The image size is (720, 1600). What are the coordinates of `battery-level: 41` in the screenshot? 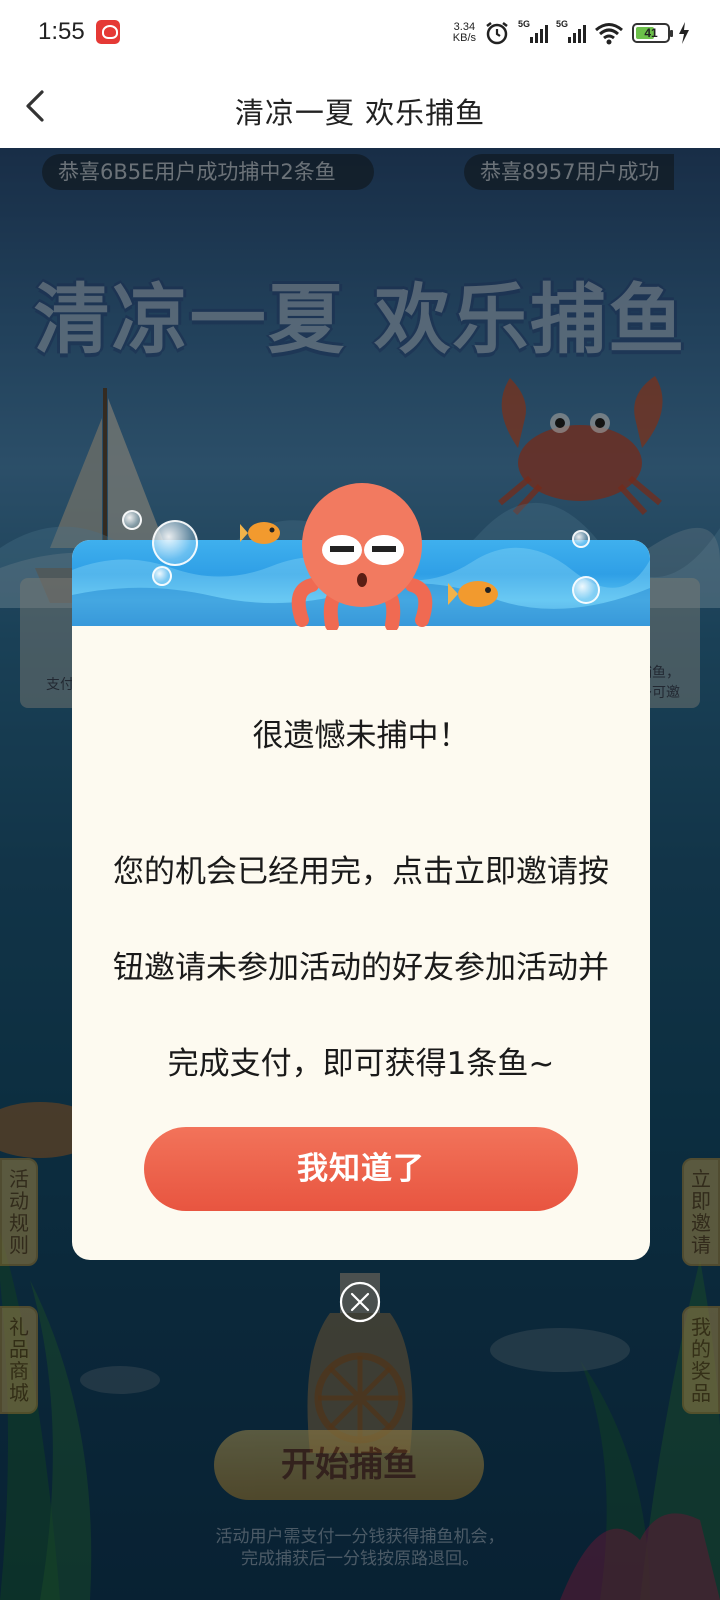 It's located at (651, 33).